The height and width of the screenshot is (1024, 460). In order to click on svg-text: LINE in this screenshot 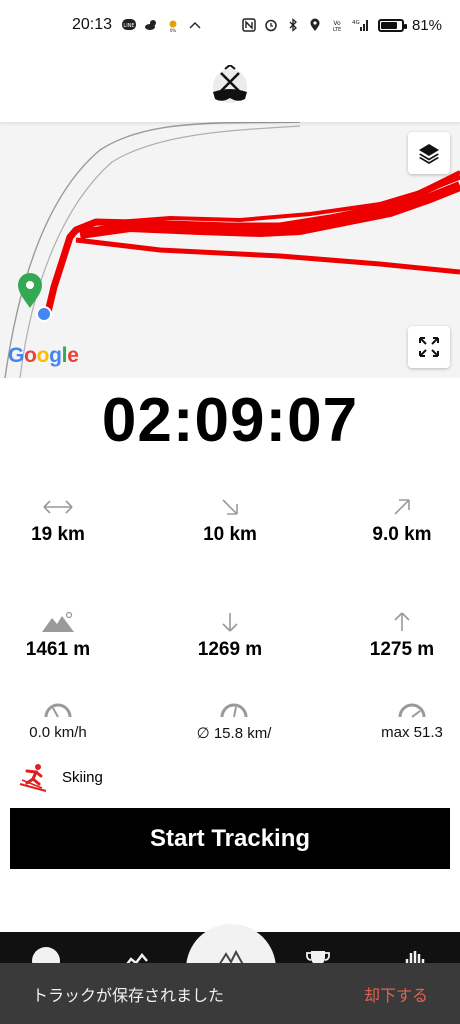, I will do `click(128, 26)`.